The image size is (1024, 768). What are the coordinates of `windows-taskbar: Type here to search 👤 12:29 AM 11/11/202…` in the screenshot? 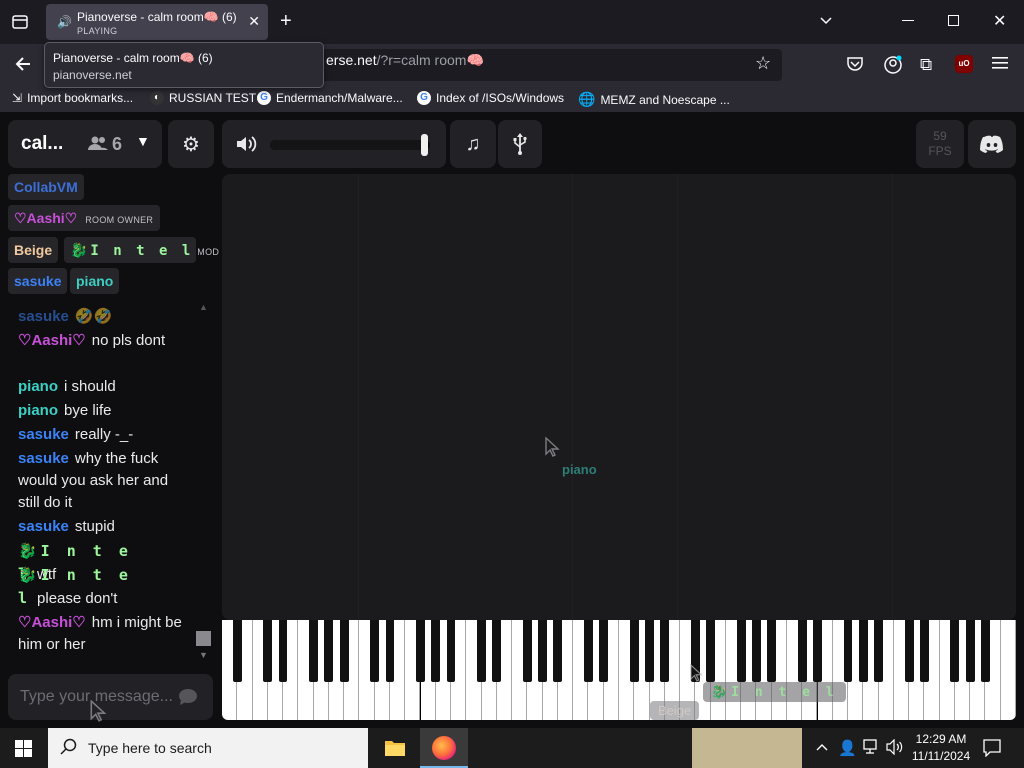 It's located at (512, 748).